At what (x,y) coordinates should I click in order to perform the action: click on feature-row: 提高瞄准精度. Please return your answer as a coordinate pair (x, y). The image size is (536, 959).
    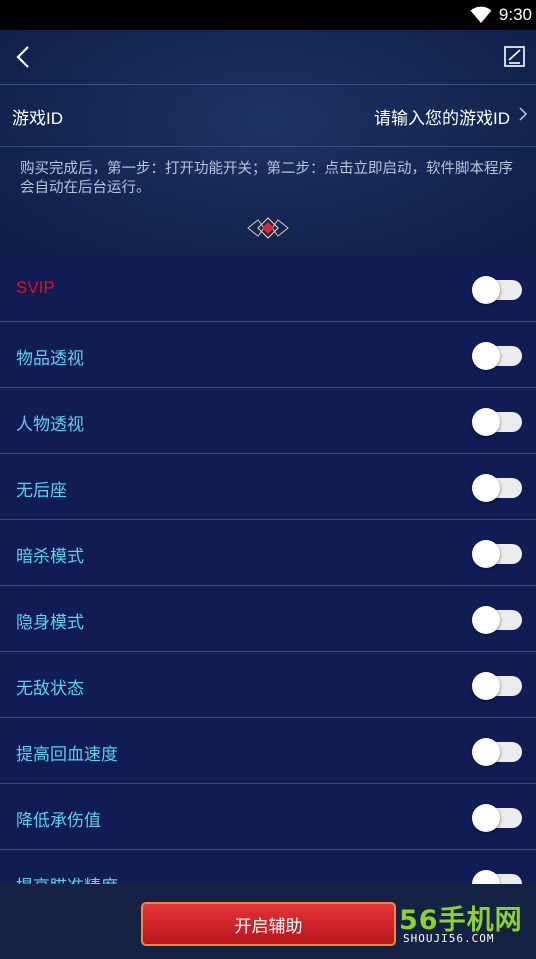
    Looking at the image, I should click on (268, 867).